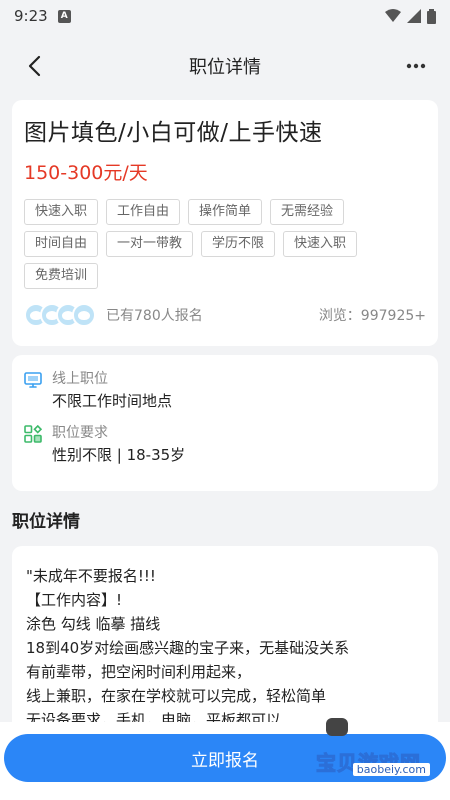  I want to click on description-line: 线上兼职，在家在学校就可以完成，轻松简单, so click(176, 696).